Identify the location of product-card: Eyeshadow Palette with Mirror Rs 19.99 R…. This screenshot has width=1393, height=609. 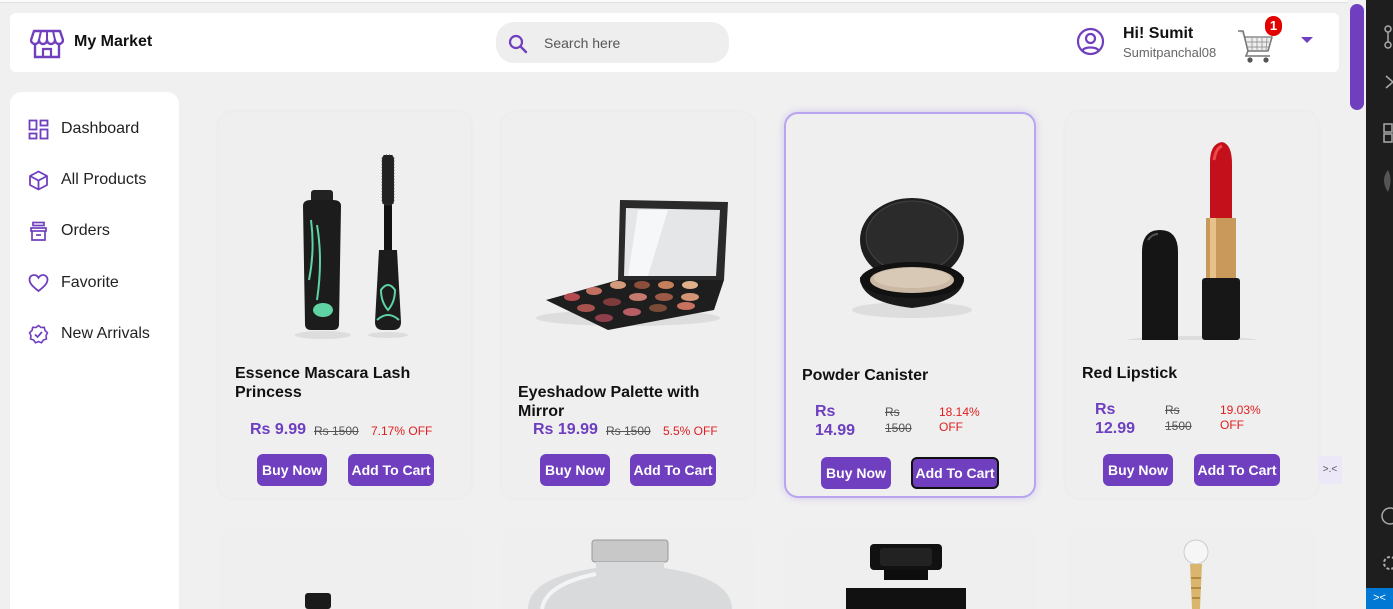
(628, 305).